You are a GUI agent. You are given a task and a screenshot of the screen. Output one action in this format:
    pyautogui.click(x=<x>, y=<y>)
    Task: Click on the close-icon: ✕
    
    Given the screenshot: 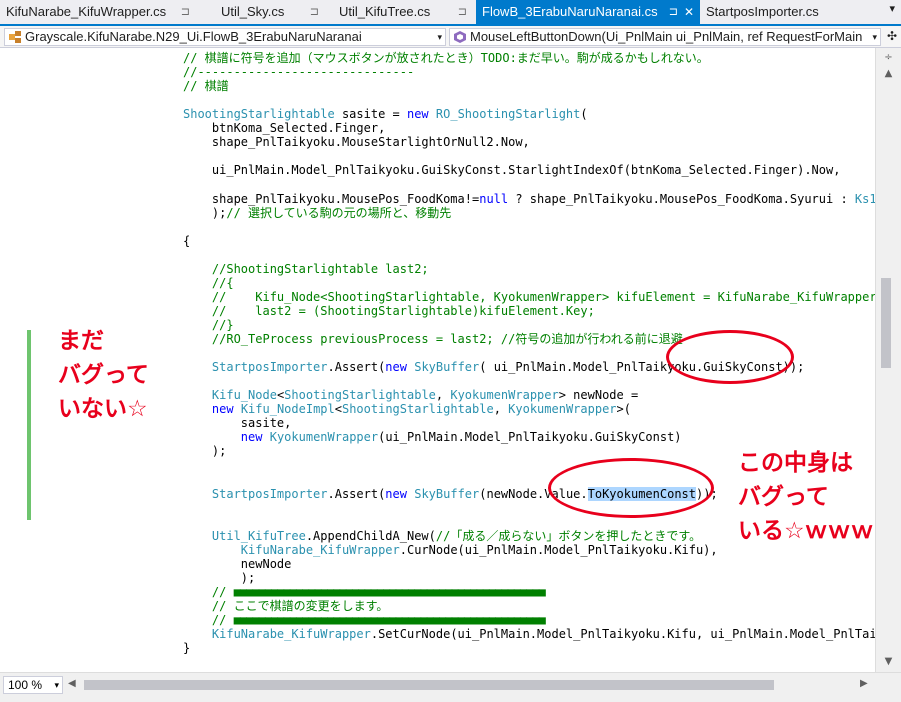 What is the action you would take?
    pyautogui.click(x=689, y=12)
    